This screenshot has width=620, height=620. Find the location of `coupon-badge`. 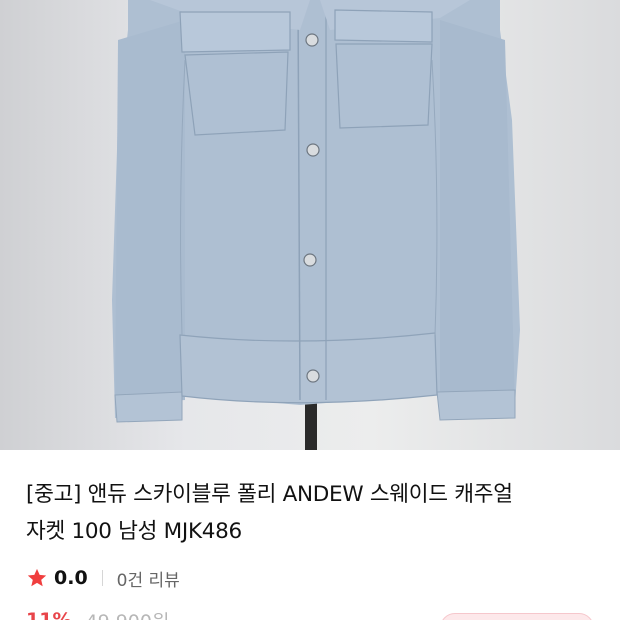

coupon-badge is located at coordinates (517, 616).